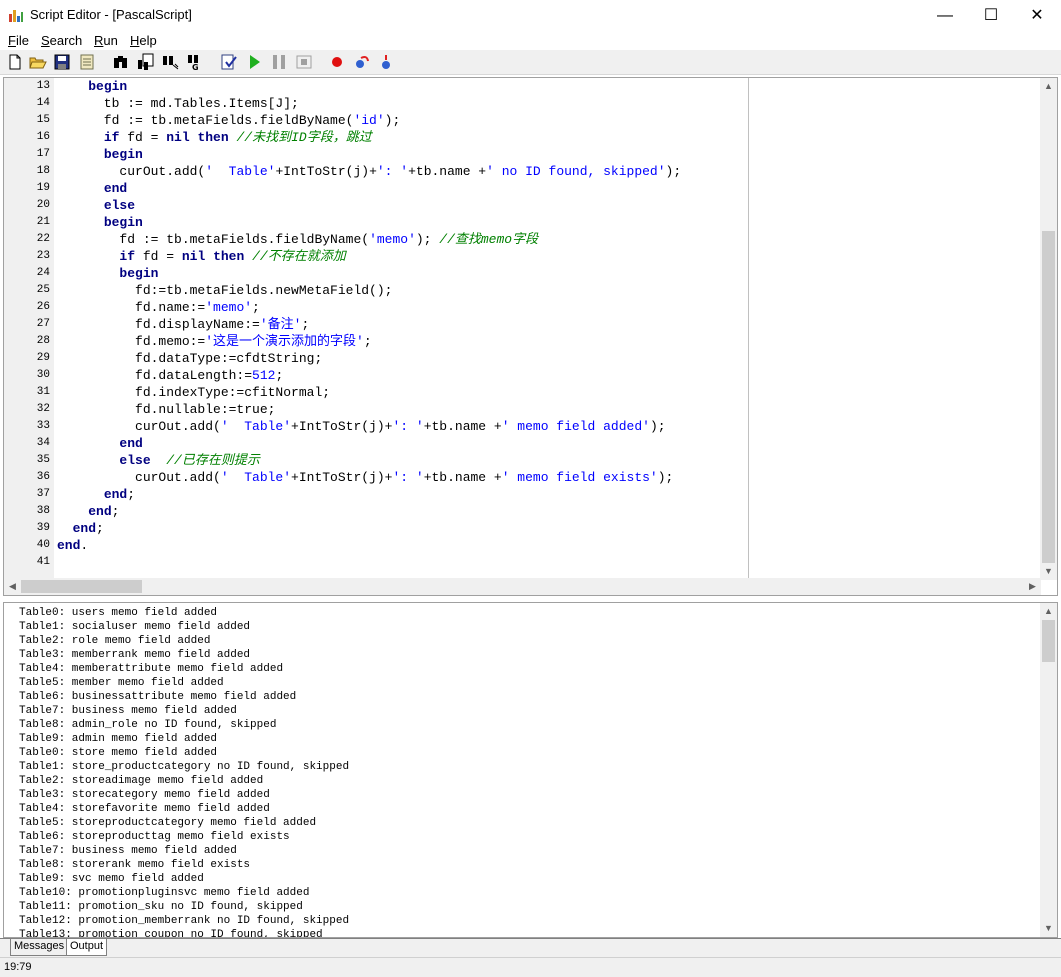  Describe the element at coordinates (43, 307) in the screenshot. I see `line-number: 26` at that location.